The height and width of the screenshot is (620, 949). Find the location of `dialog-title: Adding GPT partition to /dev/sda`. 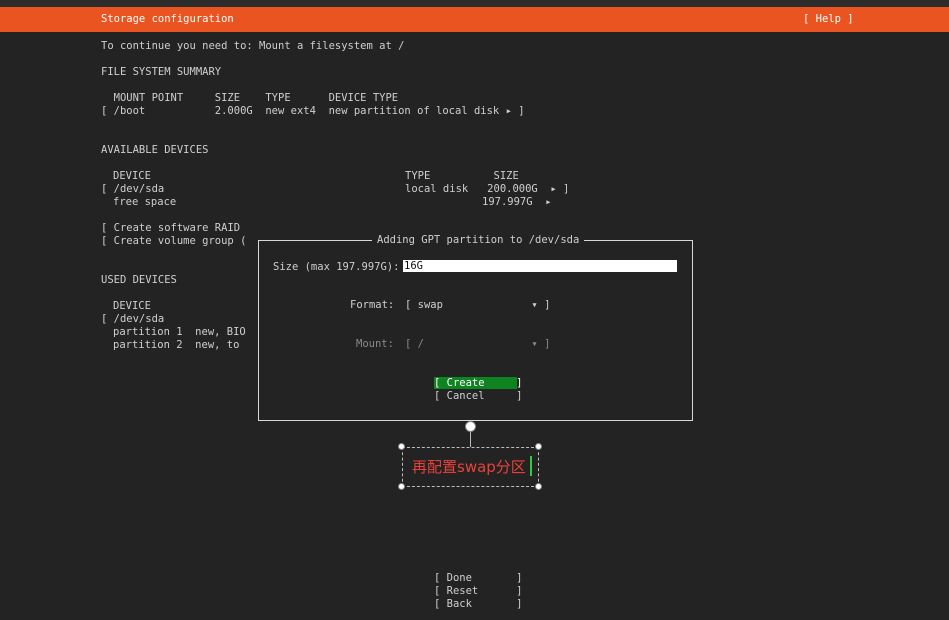

dialog-title: Adding GPT partition to /dev/sda is located at coordinates (478, 240).